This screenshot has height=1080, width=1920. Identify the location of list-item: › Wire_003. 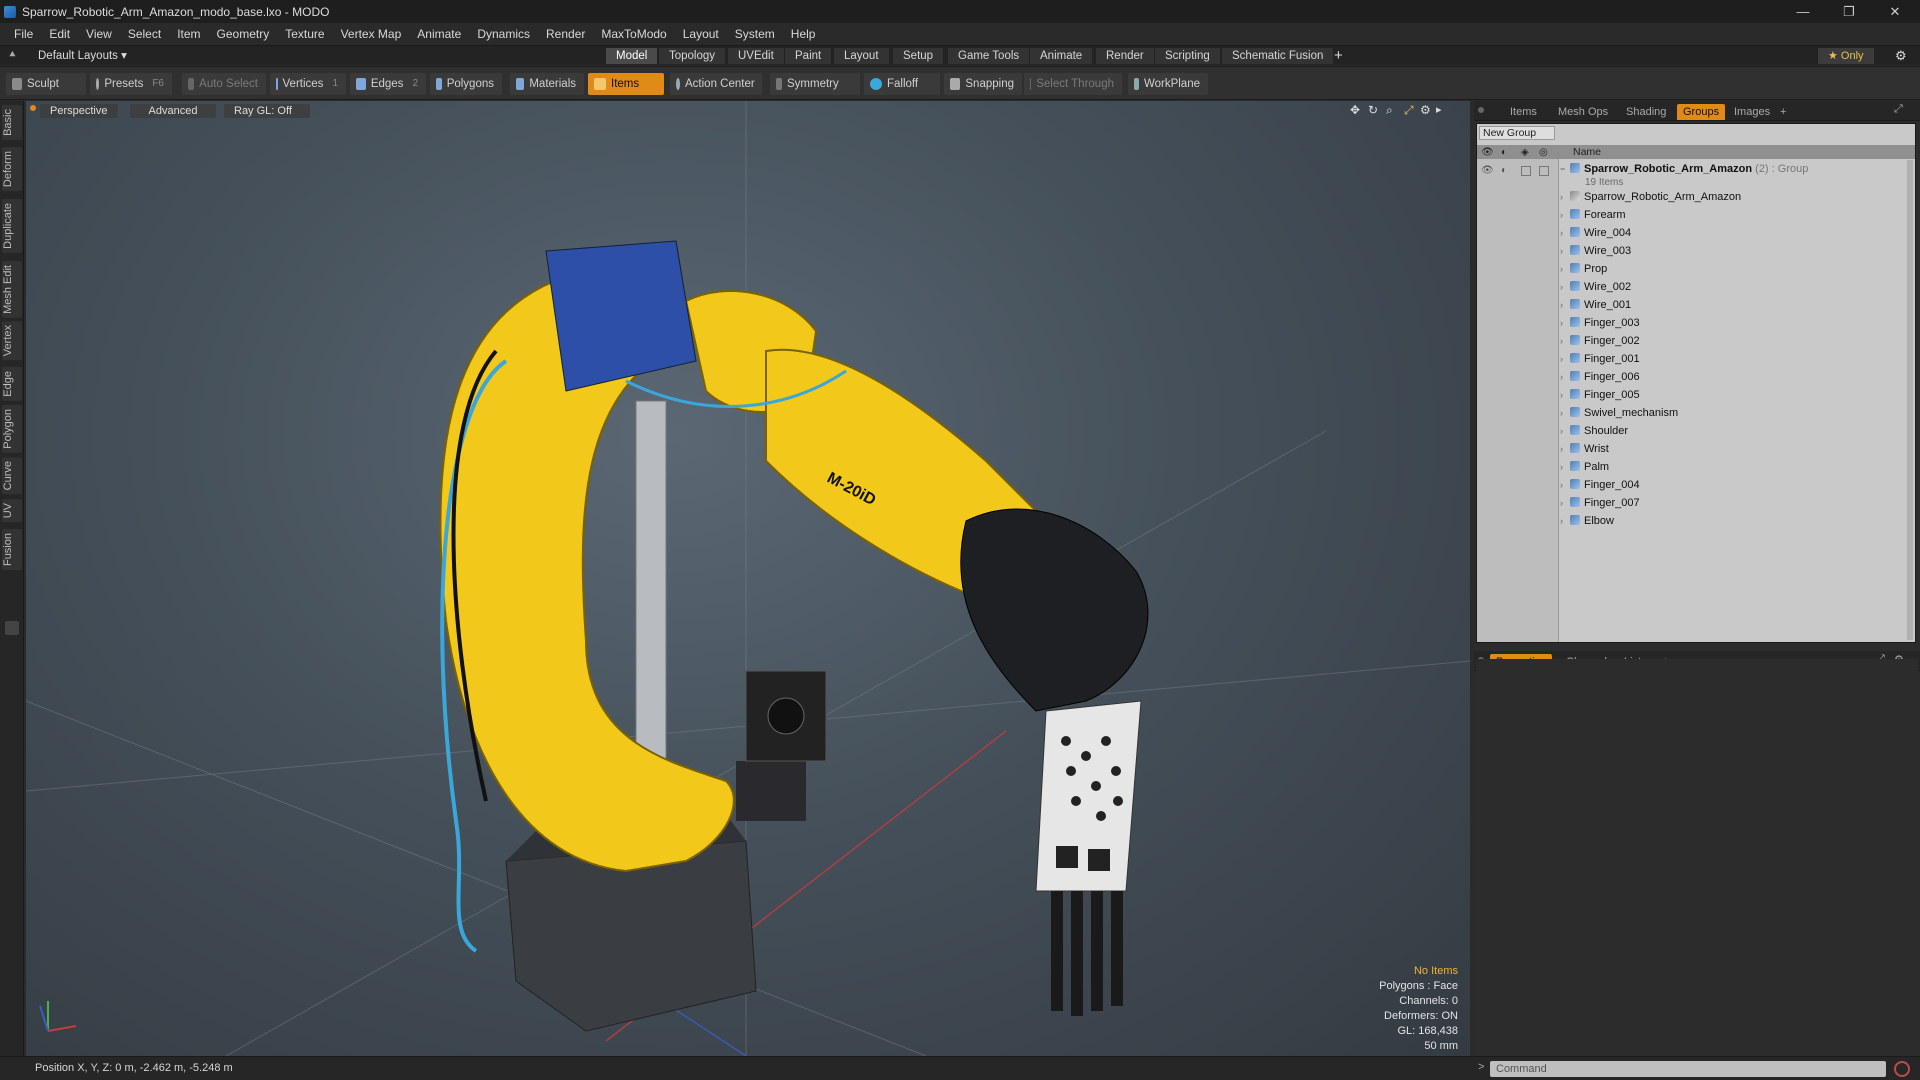
(1737, 251).